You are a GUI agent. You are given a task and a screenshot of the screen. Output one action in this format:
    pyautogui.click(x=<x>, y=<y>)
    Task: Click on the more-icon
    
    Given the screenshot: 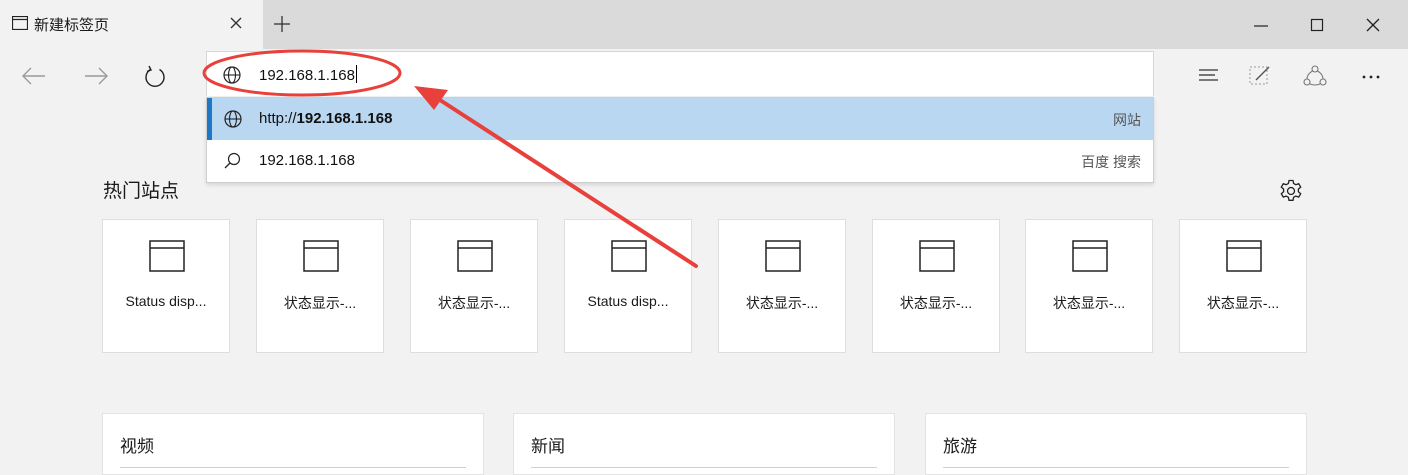 What is the action you would take?
    pyautogui.click(x=1371, y=76)
    